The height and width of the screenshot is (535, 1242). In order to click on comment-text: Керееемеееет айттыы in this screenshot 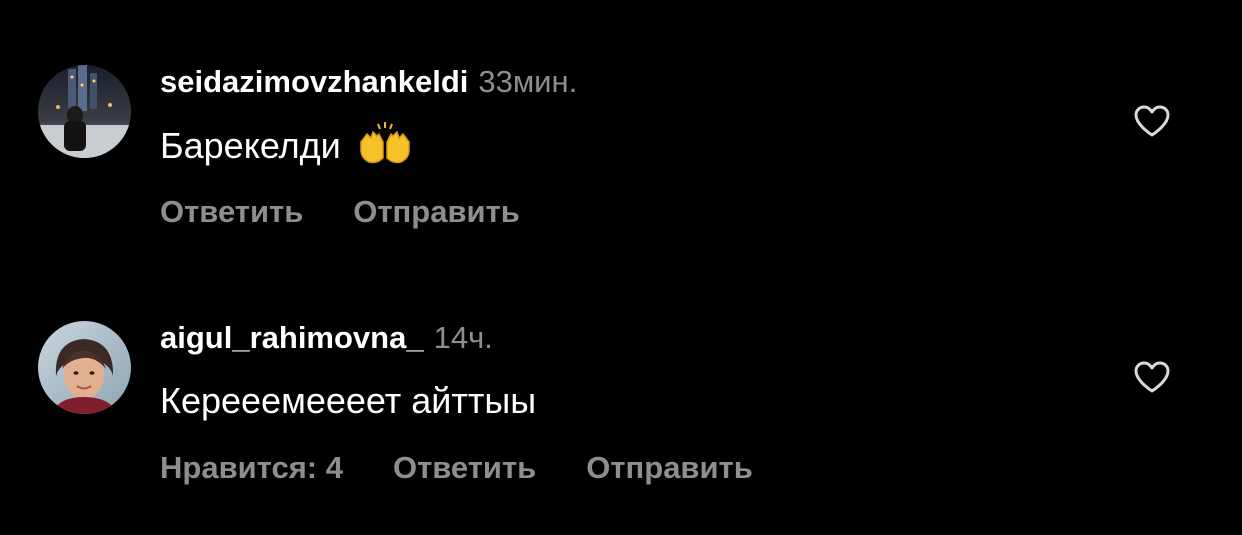, I will do `click(348, 401)`.